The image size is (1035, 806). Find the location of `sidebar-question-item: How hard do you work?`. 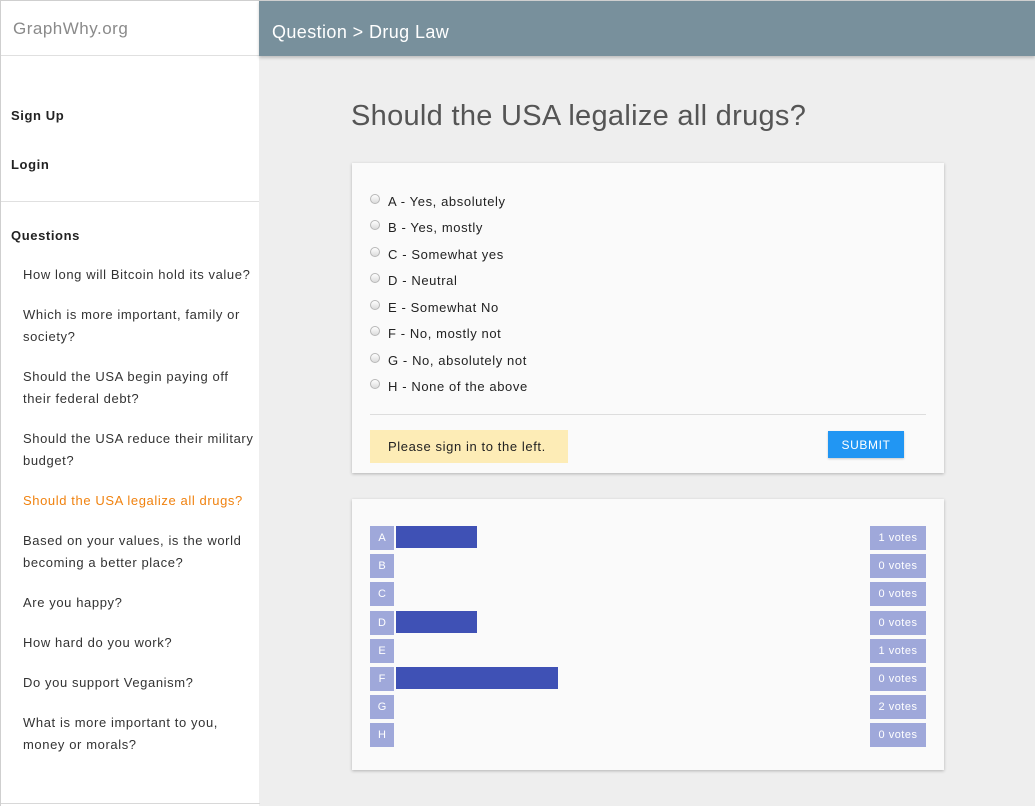

sidebar-question-item: How hard do you work? is located at coordinates (139, 643).